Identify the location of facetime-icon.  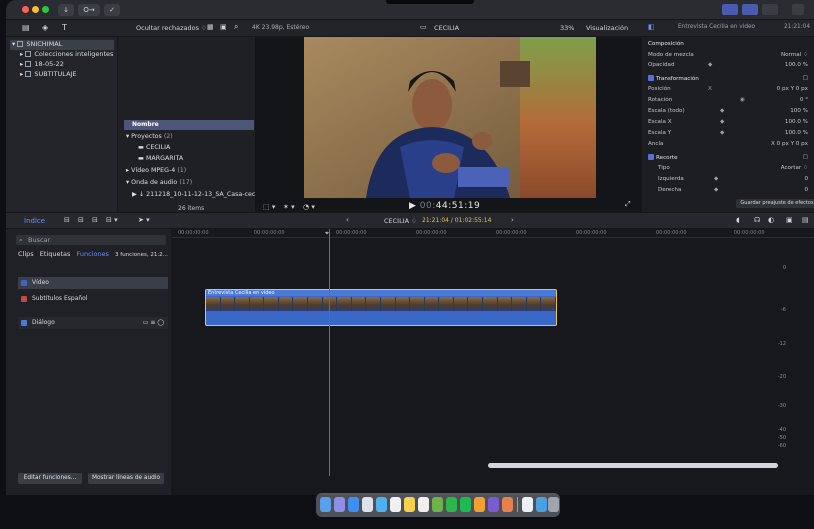
(451, 504).